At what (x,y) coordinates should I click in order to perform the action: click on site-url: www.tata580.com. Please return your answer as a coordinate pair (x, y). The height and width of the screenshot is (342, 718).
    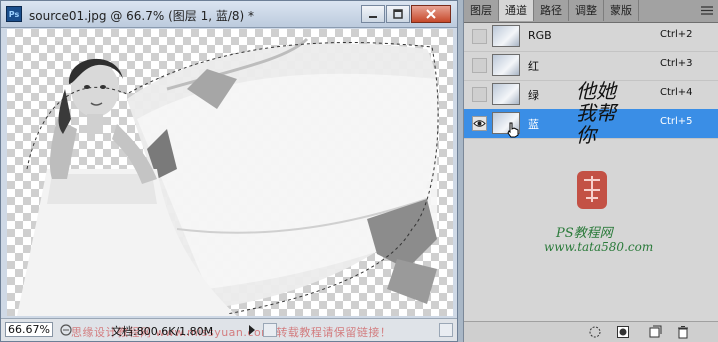
    Looking at the image, I should click on (599, 247).